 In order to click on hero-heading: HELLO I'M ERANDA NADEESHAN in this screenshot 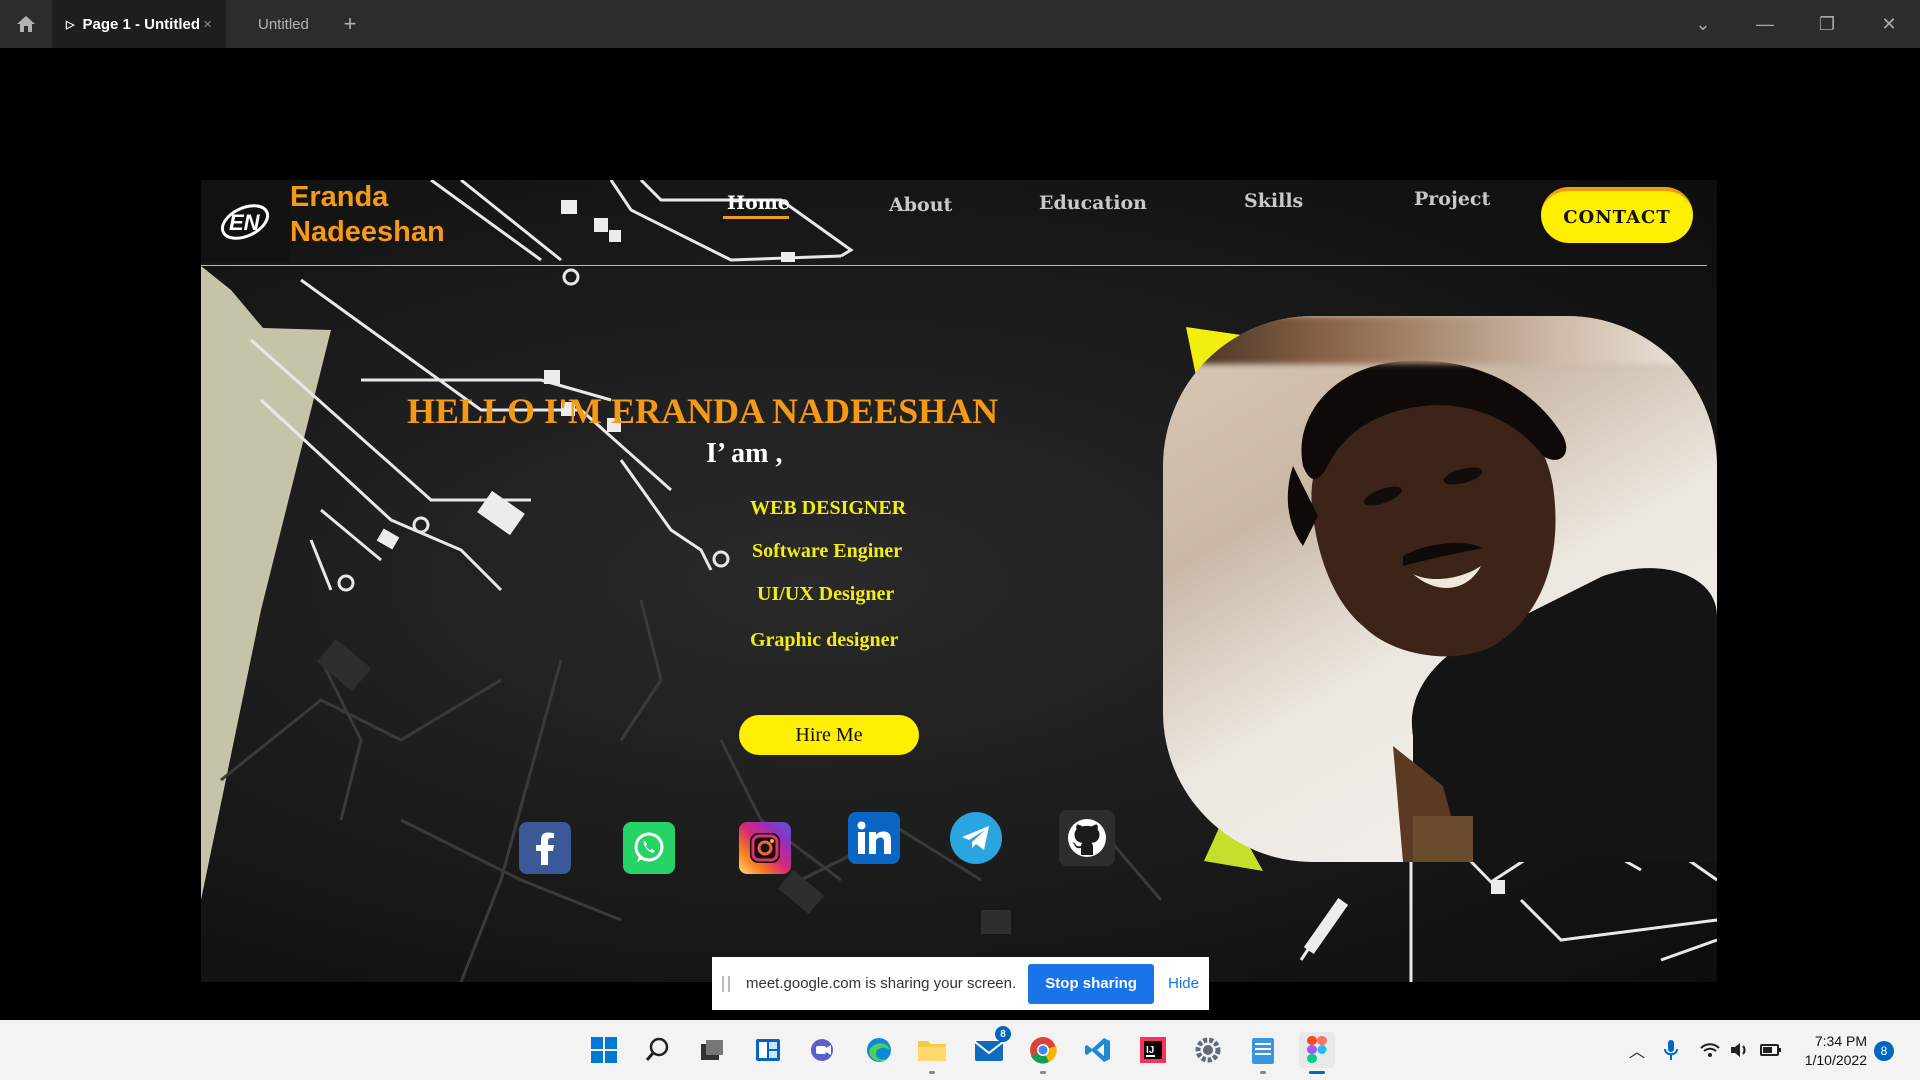, I will do `click(703, 411)`.